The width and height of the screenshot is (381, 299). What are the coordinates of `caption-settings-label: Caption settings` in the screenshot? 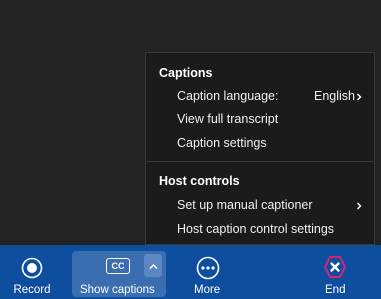 It's located at (222, 143).